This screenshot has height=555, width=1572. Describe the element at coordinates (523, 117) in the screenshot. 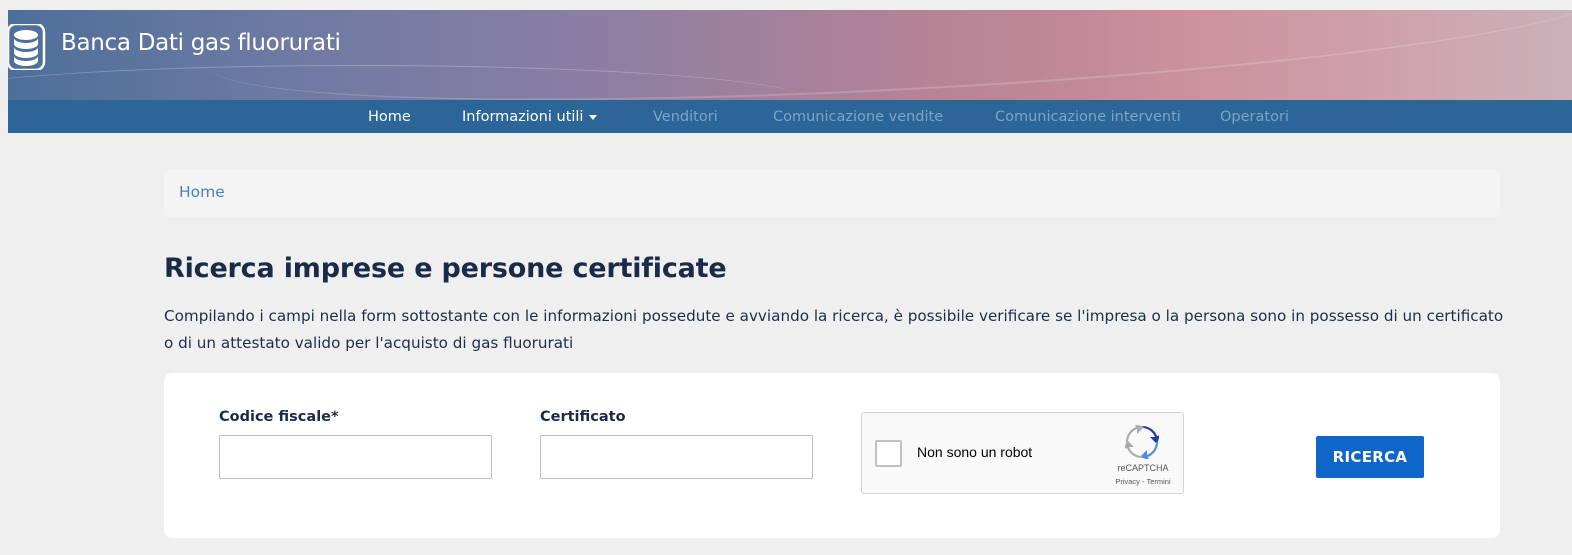

I see `nav-item-label: Informazioni utili` at that location.